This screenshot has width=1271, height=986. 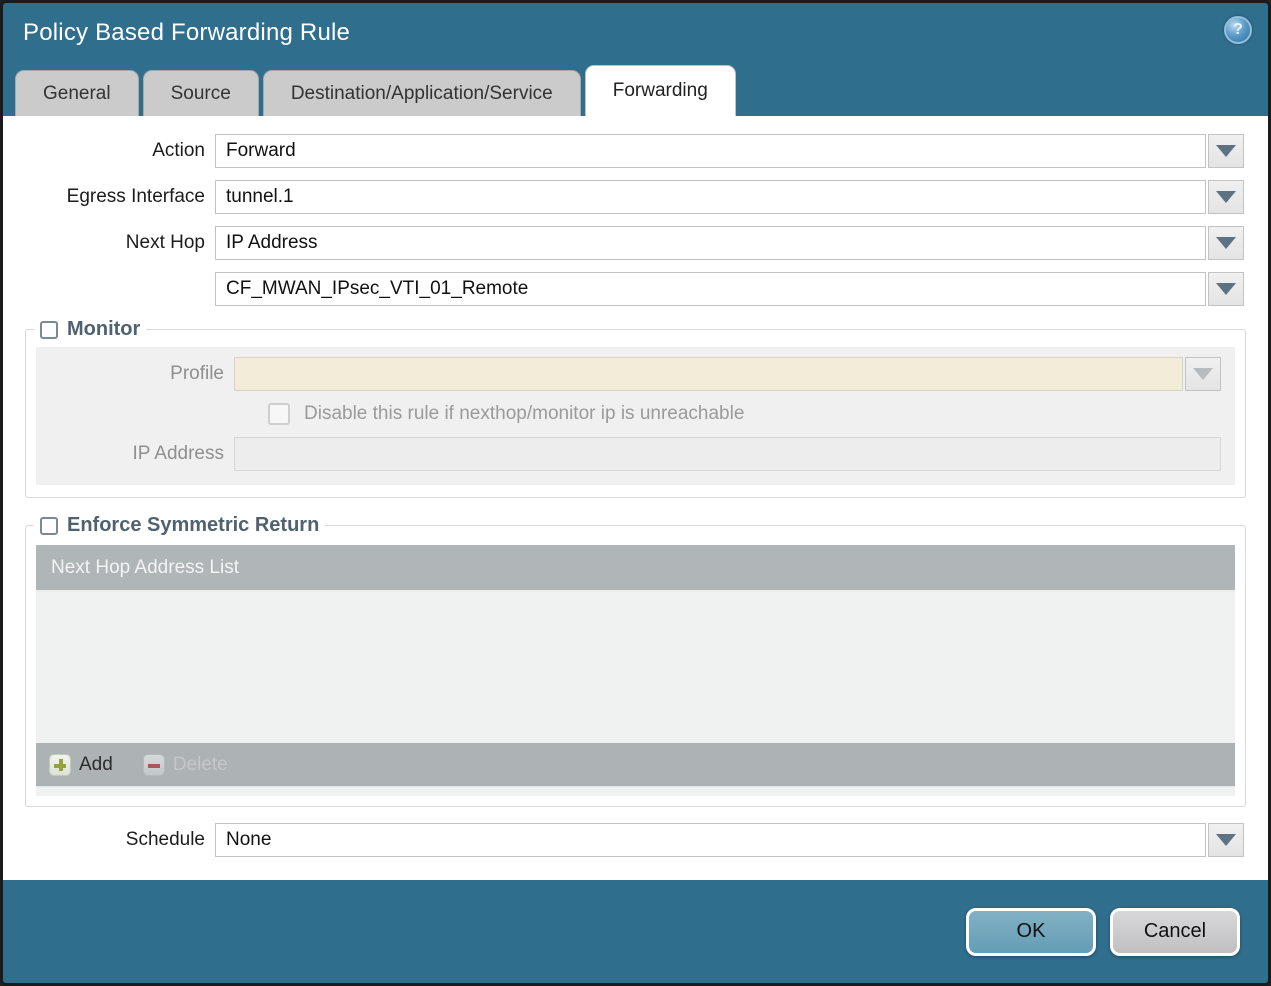 I want to click on profile-dropdown-button, so click(x=1203, y=374).